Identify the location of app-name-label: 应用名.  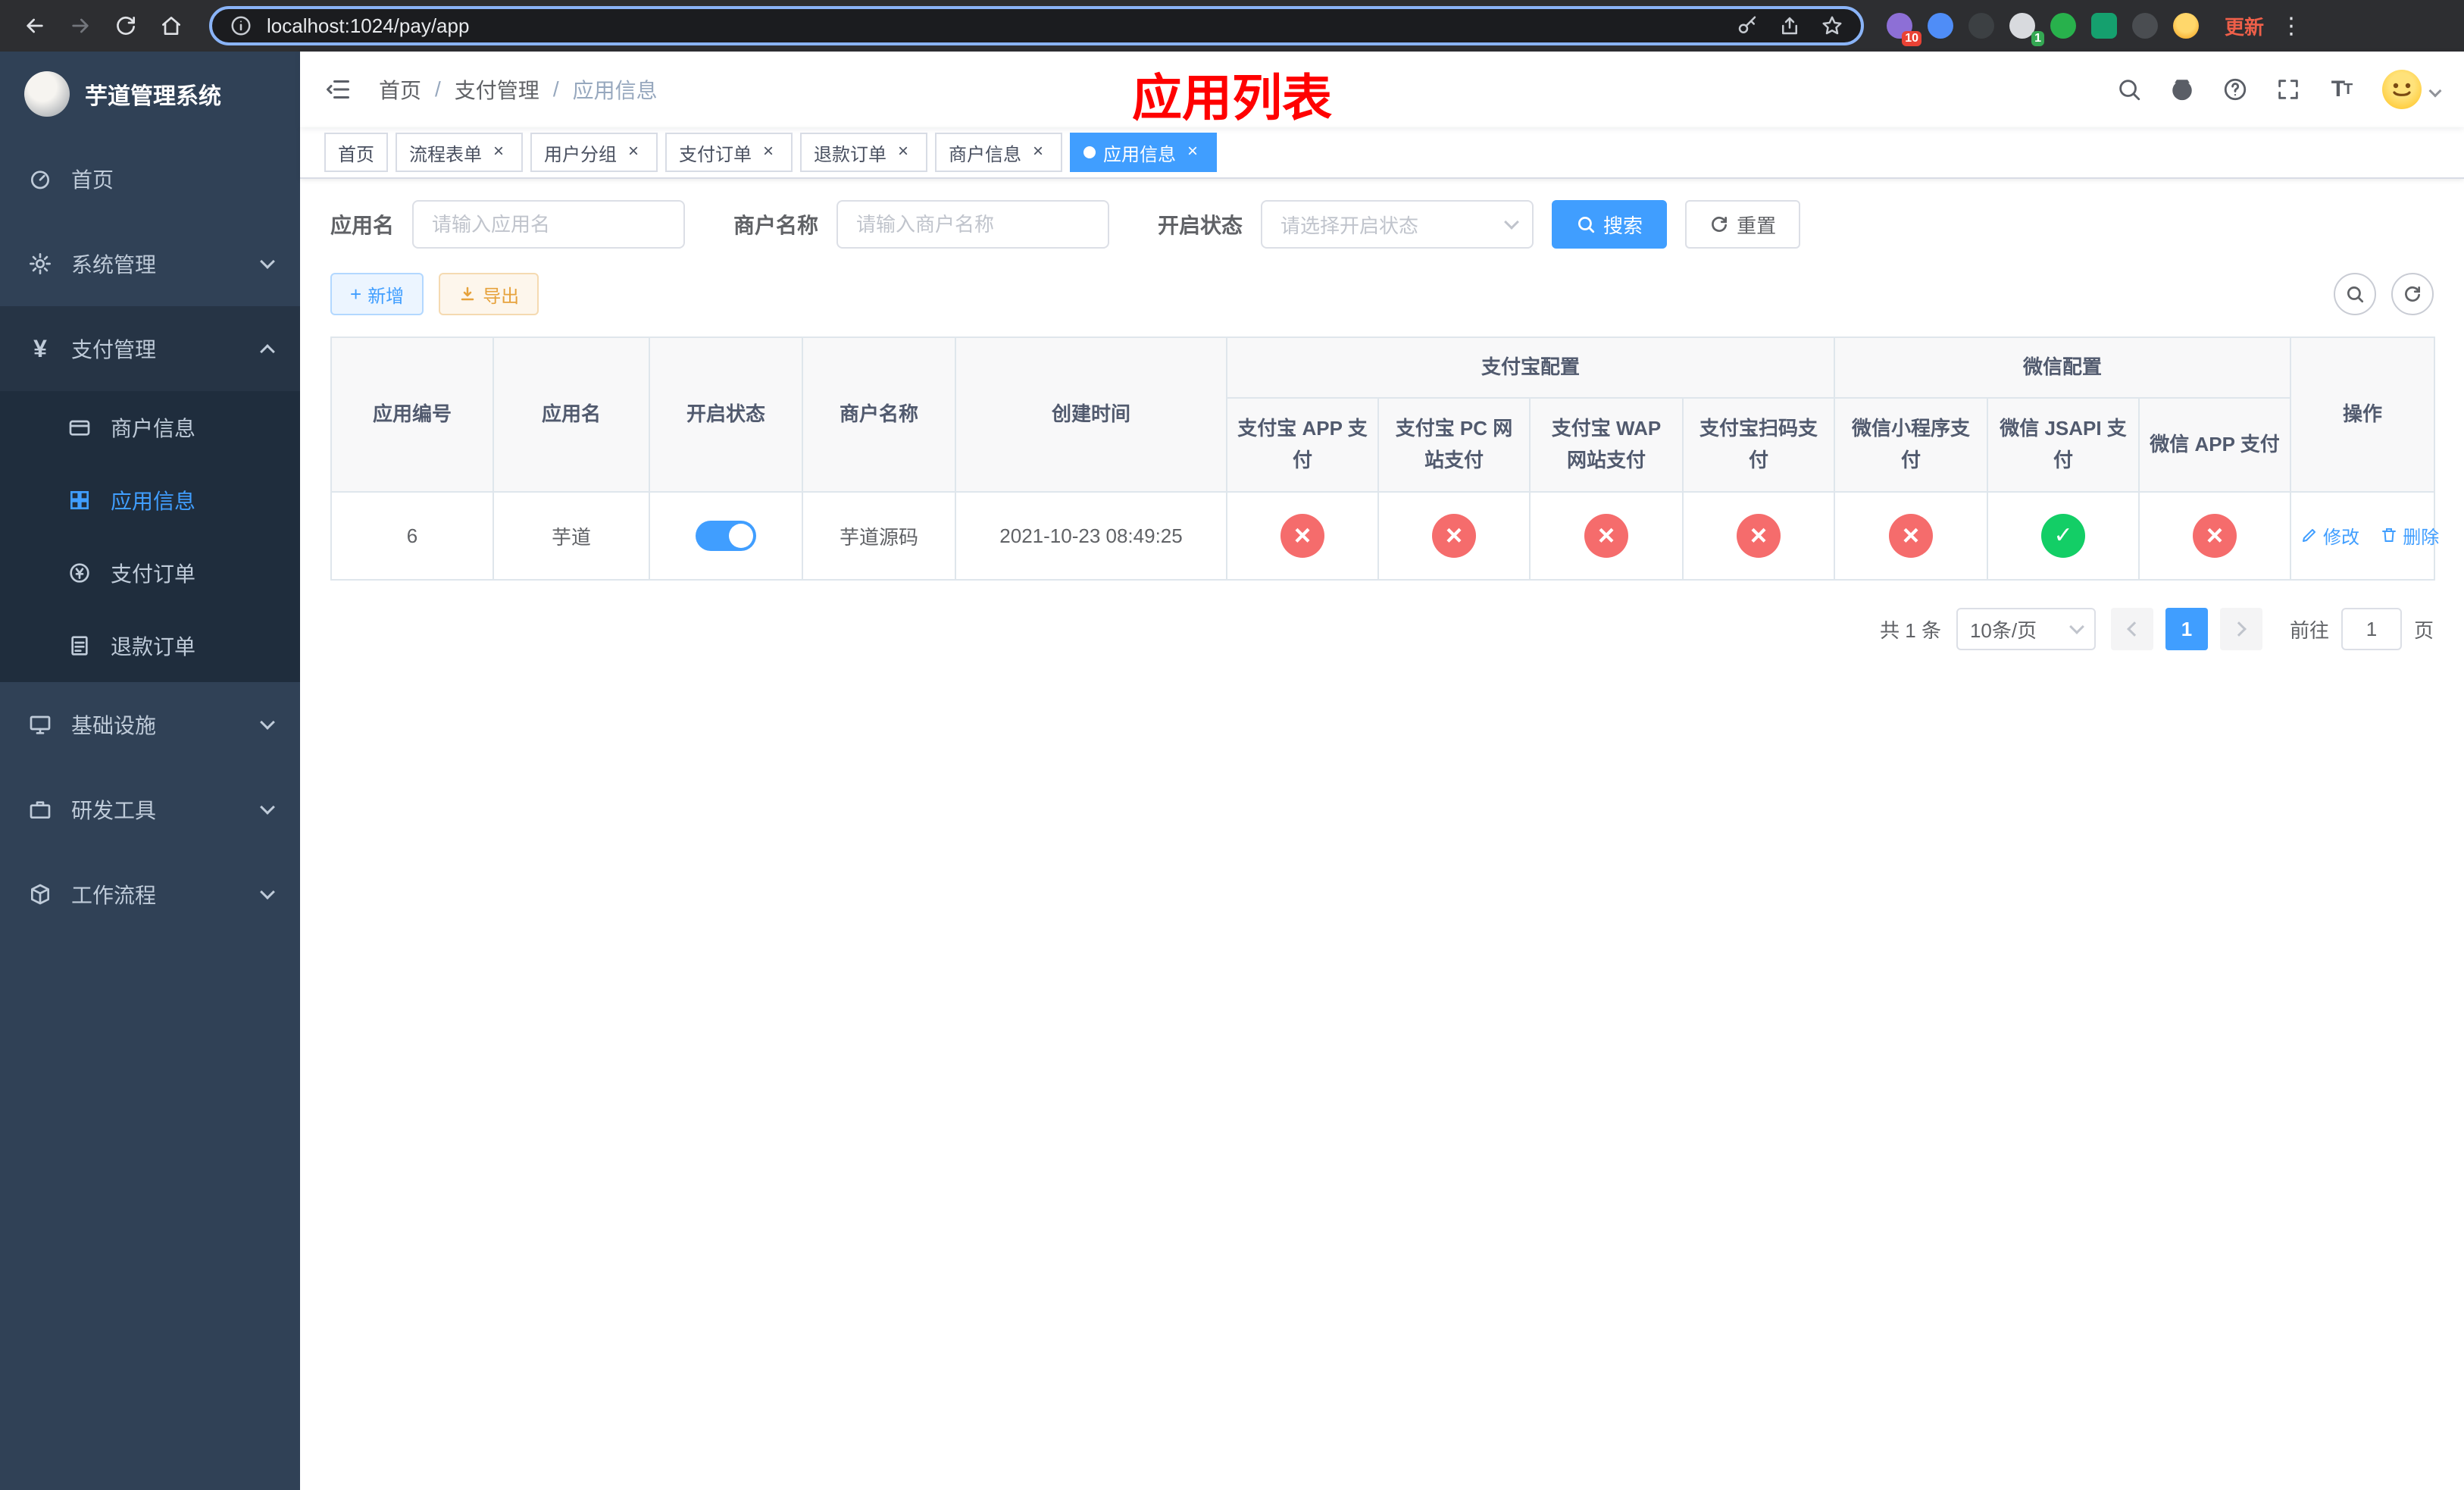
(362, 225).